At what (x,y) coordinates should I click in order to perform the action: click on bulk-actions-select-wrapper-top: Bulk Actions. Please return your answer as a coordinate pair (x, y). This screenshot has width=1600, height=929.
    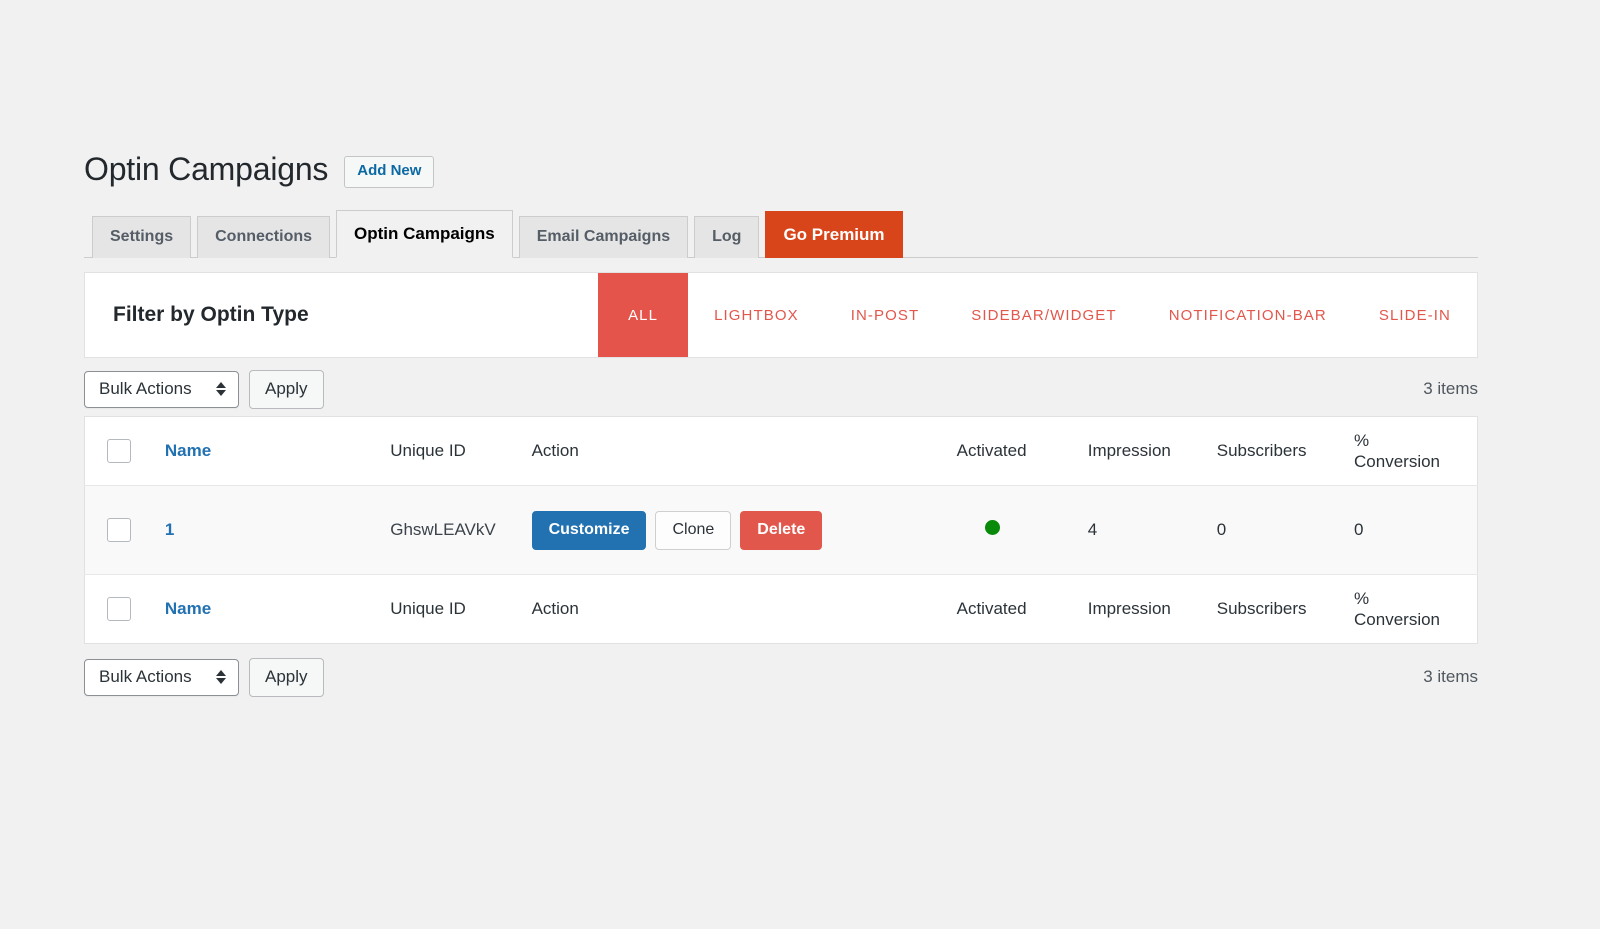
    Looking at the image, I should click on (161, 389).